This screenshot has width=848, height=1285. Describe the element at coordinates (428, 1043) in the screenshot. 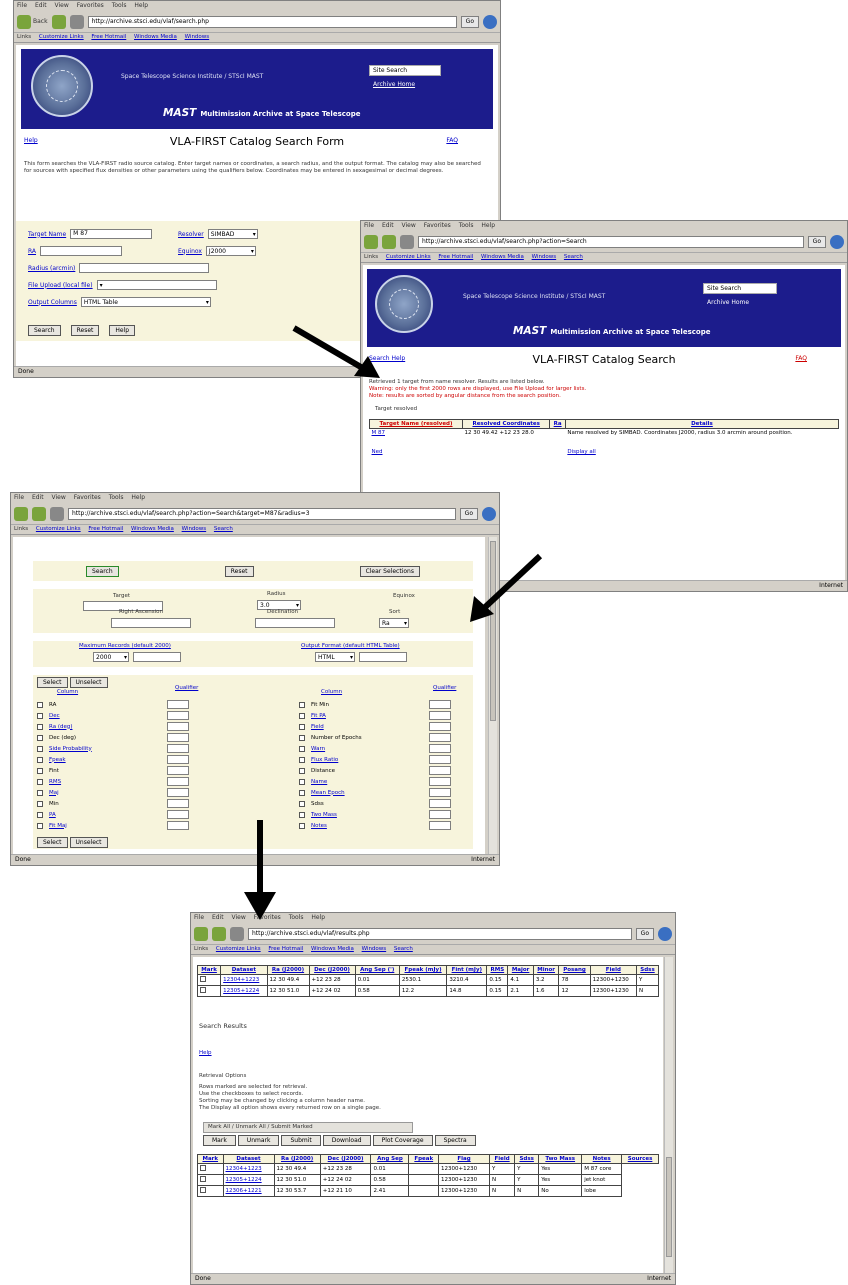

I see `help-link: Help` at that location.